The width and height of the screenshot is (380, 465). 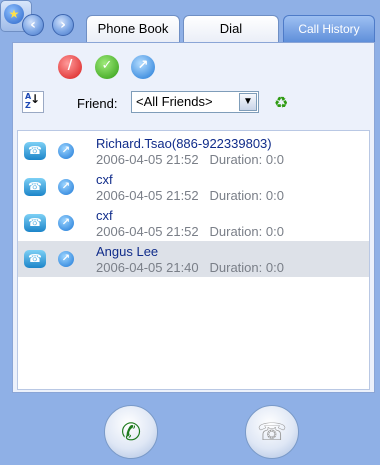 I want to click on recycle-bin-icon: ♻, so click(x=281, y=103).